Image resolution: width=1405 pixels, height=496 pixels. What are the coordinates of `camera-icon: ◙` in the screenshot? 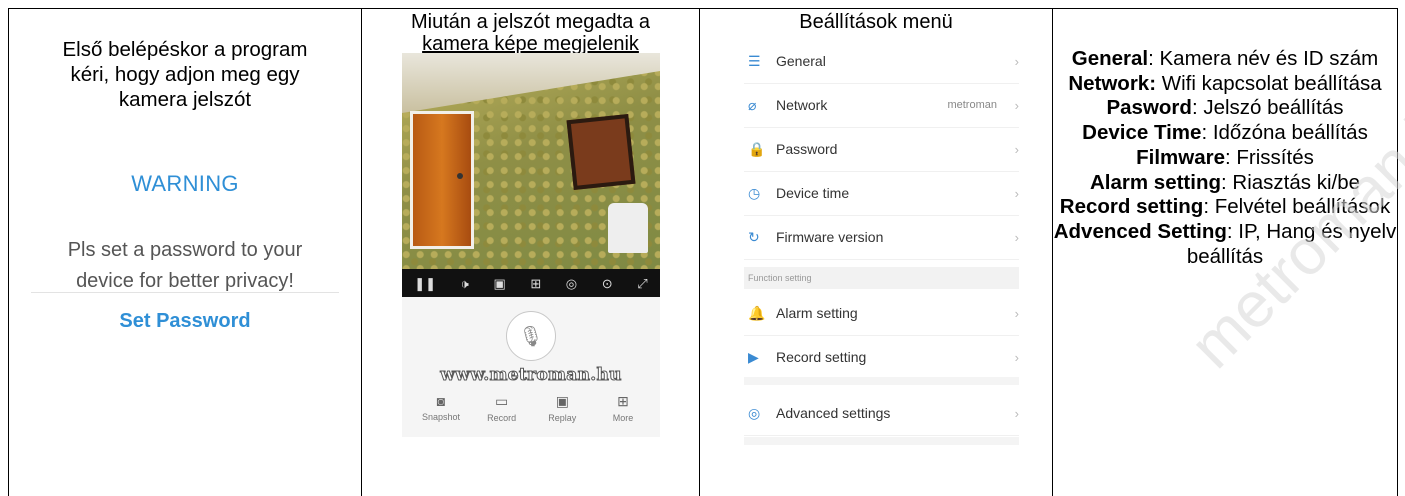 It's located at (441, 401).